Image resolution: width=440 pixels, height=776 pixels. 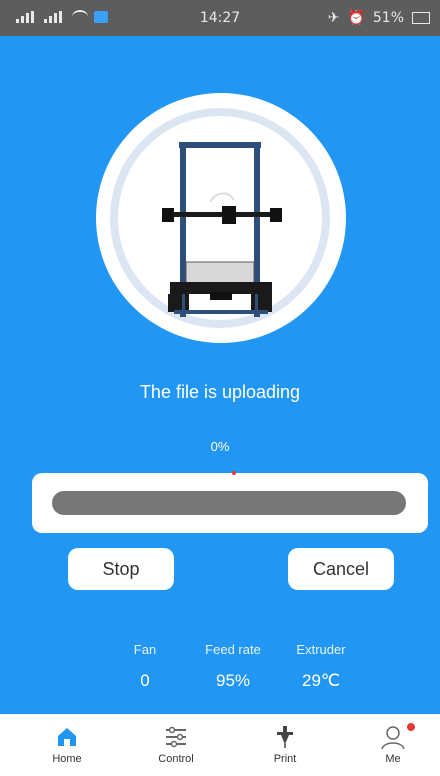 I want to click on stop-button: Stop, so click(x=121, y=569).